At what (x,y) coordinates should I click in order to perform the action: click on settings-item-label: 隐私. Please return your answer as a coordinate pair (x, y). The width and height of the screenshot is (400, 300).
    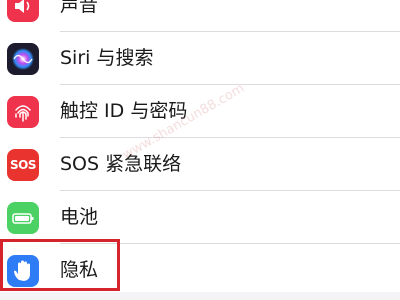
    Looking at the image, I should click on (79, 270).